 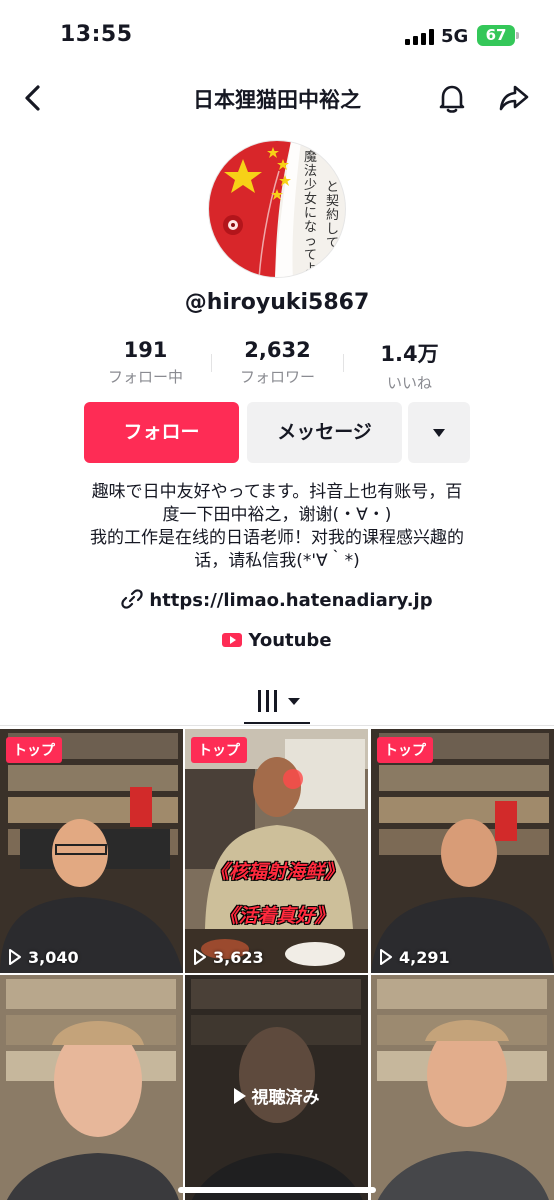 I want to click on profile-stats: 191 フォロー中 2,632 フォロワー 1.4万 いいね, so click(x=277, y=366).